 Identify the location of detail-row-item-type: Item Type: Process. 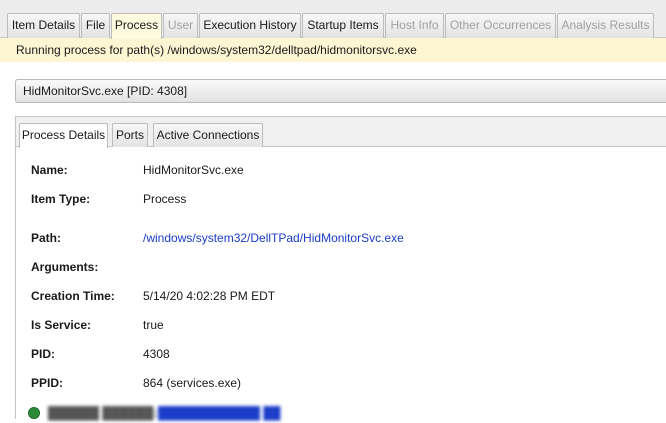
(341, 199).